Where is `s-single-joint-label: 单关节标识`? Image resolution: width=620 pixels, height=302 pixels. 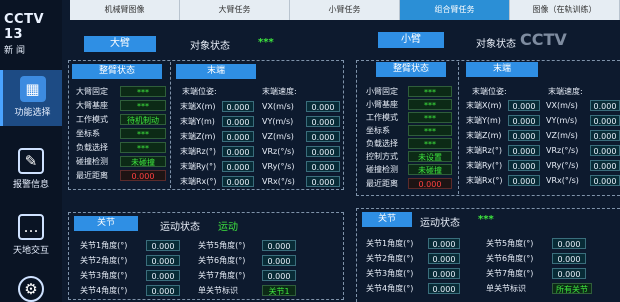
s-single-joint-label: 单关节标识 is located at coordinates (506, 288).